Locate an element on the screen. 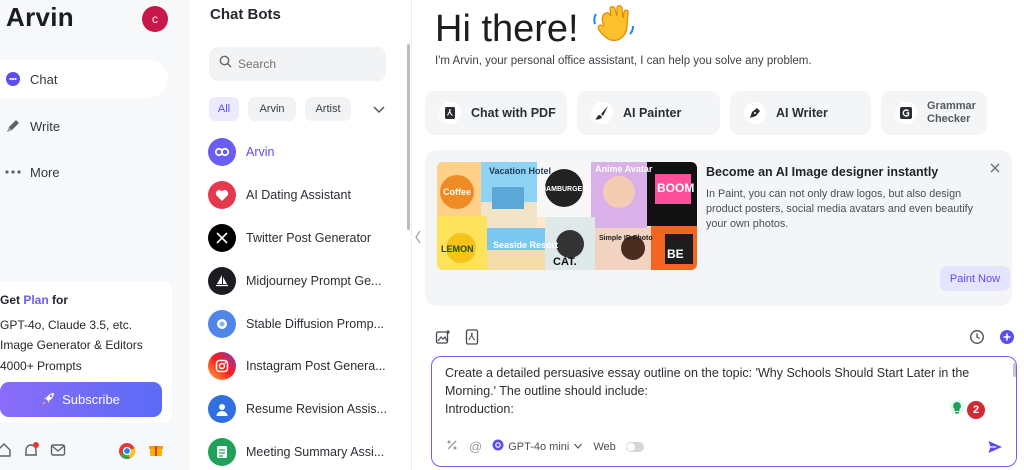 This screenshot has height=470, width=1024. bot-name: AI Dating Assistant is located at coordinates (298, 195).